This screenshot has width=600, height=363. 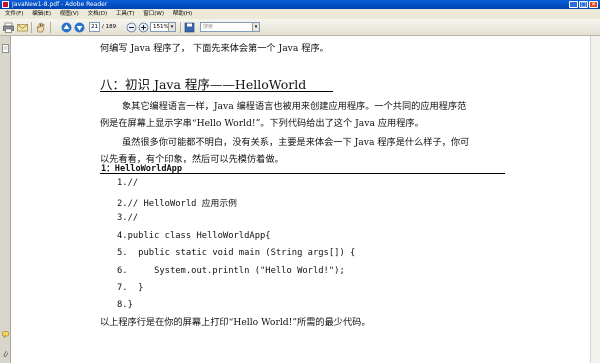 I want to click on zoom-level-value: 151%, so click(x=161, y=27).